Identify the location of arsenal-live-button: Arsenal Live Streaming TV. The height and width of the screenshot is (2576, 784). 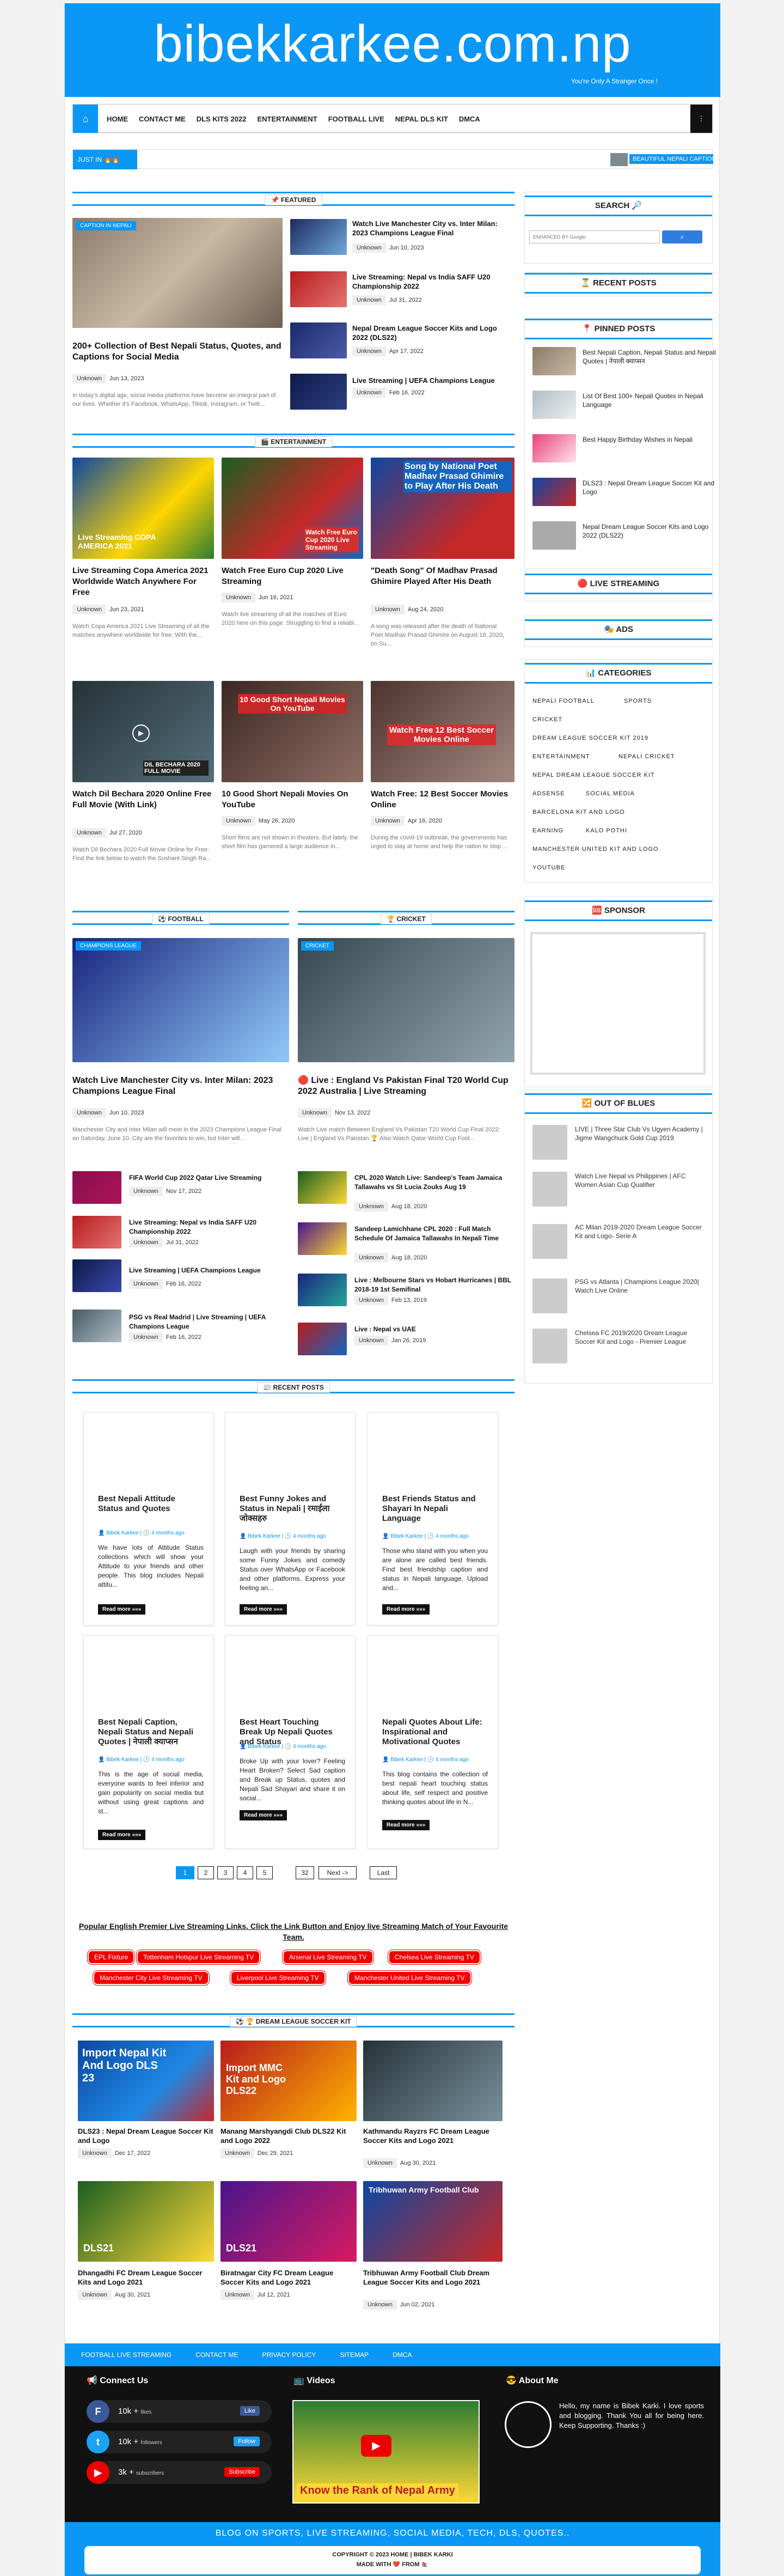
(328, 1957).